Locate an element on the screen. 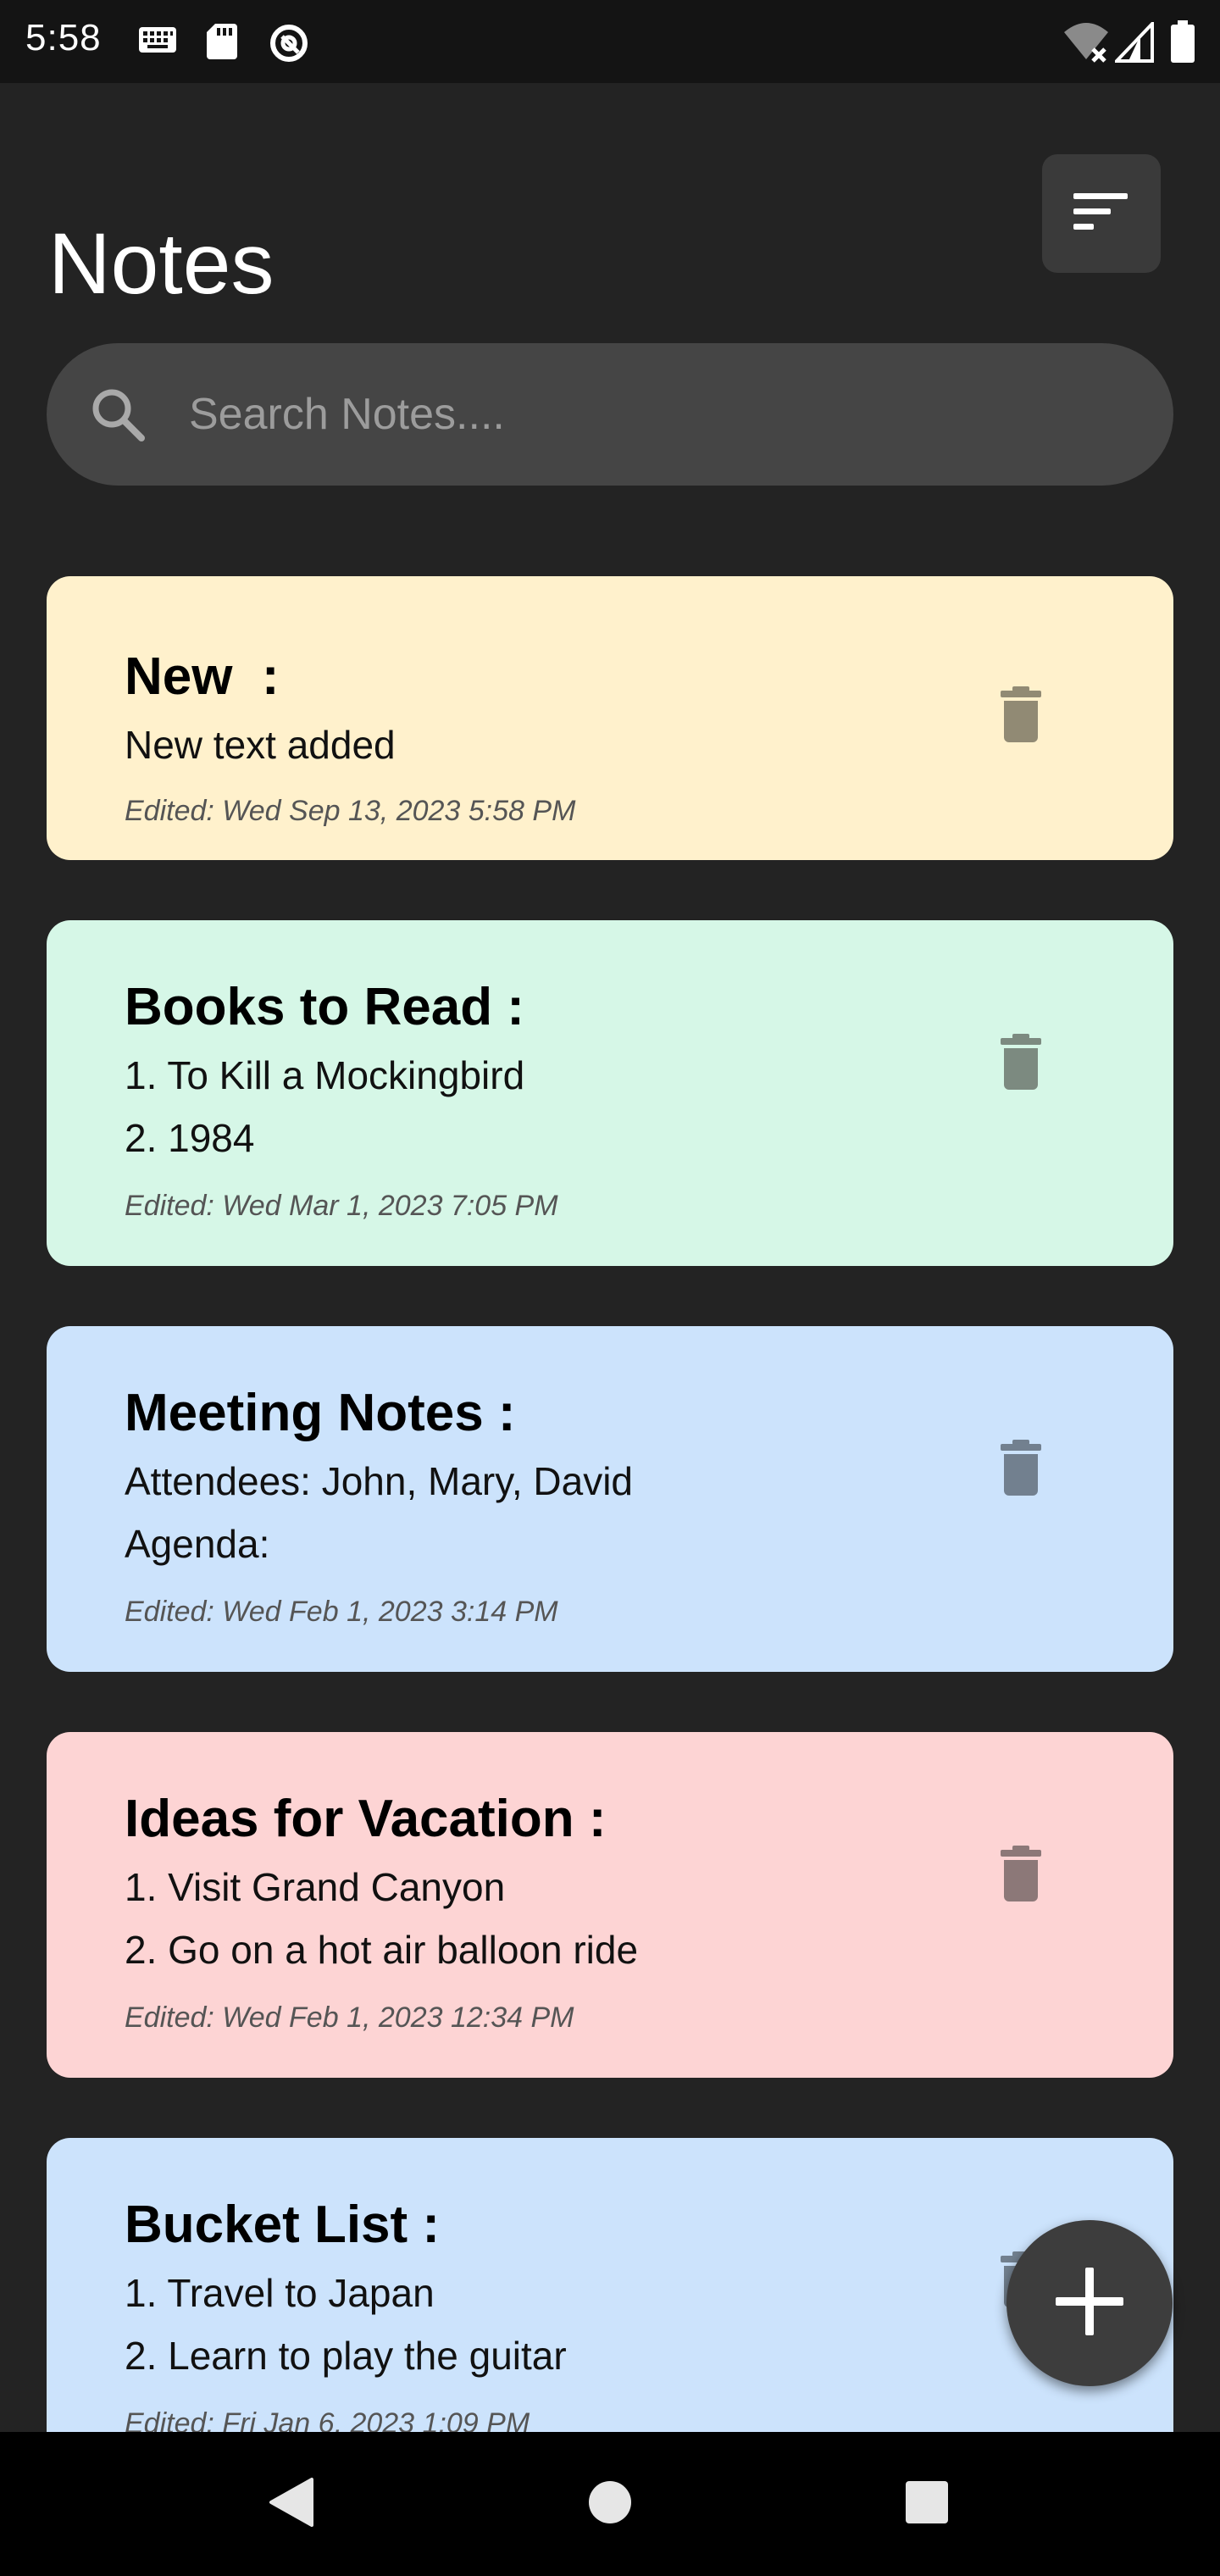 The width and height of the screenshot is (1220, 2576). note-edited-timestamp: Edited: Wed Sep 13, 2023 5:58 PM is located at coordinates (350, 811).